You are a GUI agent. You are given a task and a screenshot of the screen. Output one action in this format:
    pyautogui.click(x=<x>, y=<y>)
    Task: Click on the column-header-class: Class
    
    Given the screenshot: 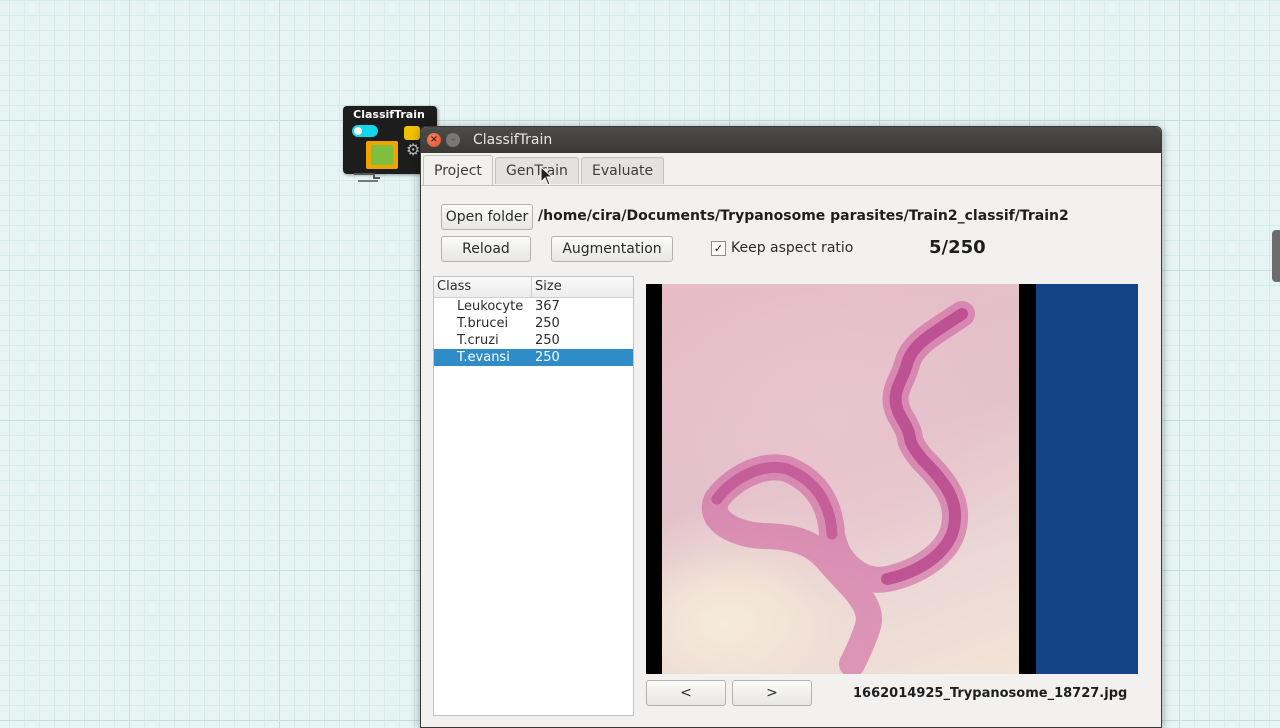 What is the action you would take?
    pyautogui.click(x=454, y=286)
    